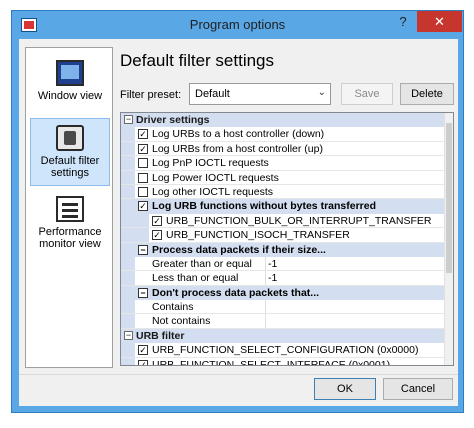 Image resolution: width=474 pixels, height=428 pixels. Describe the element at coordinates (238, 374) in the screenshot. I see `footer-divider` at that location.